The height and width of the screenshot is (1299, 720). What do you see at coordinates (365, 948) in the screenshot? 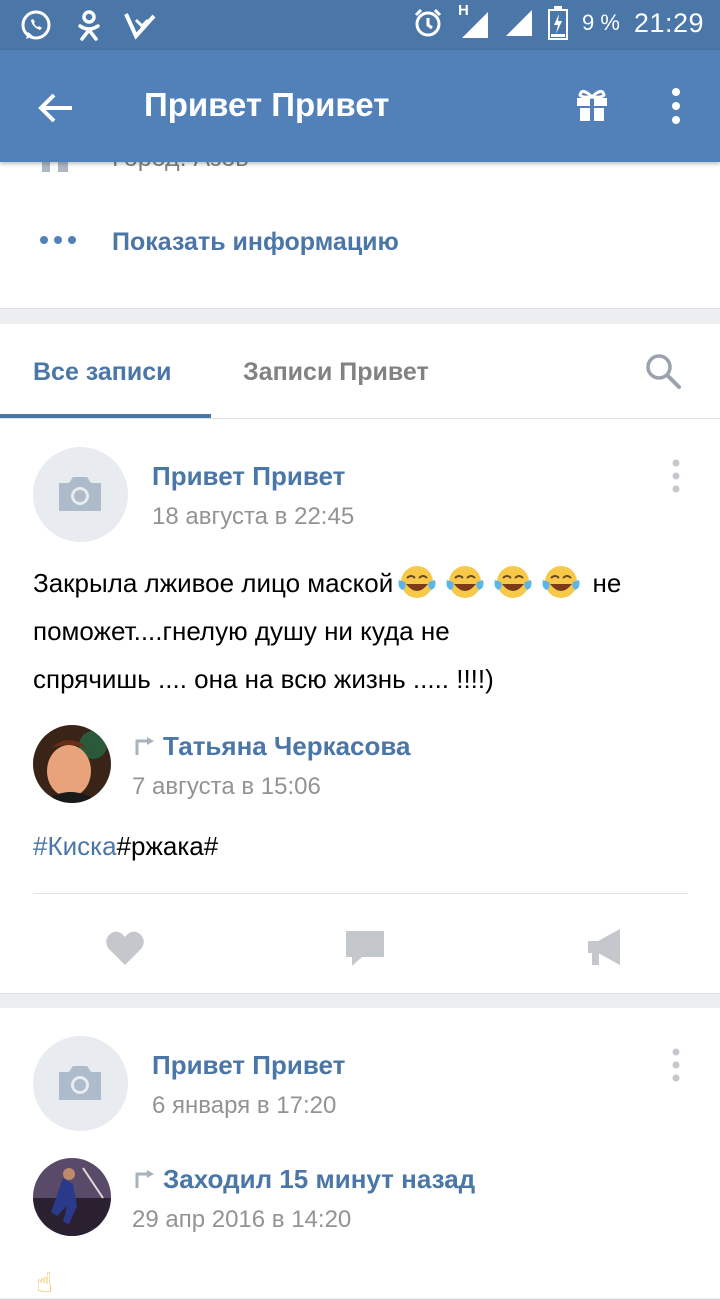
I see `comment-icon` at bounding box center [365, 948].